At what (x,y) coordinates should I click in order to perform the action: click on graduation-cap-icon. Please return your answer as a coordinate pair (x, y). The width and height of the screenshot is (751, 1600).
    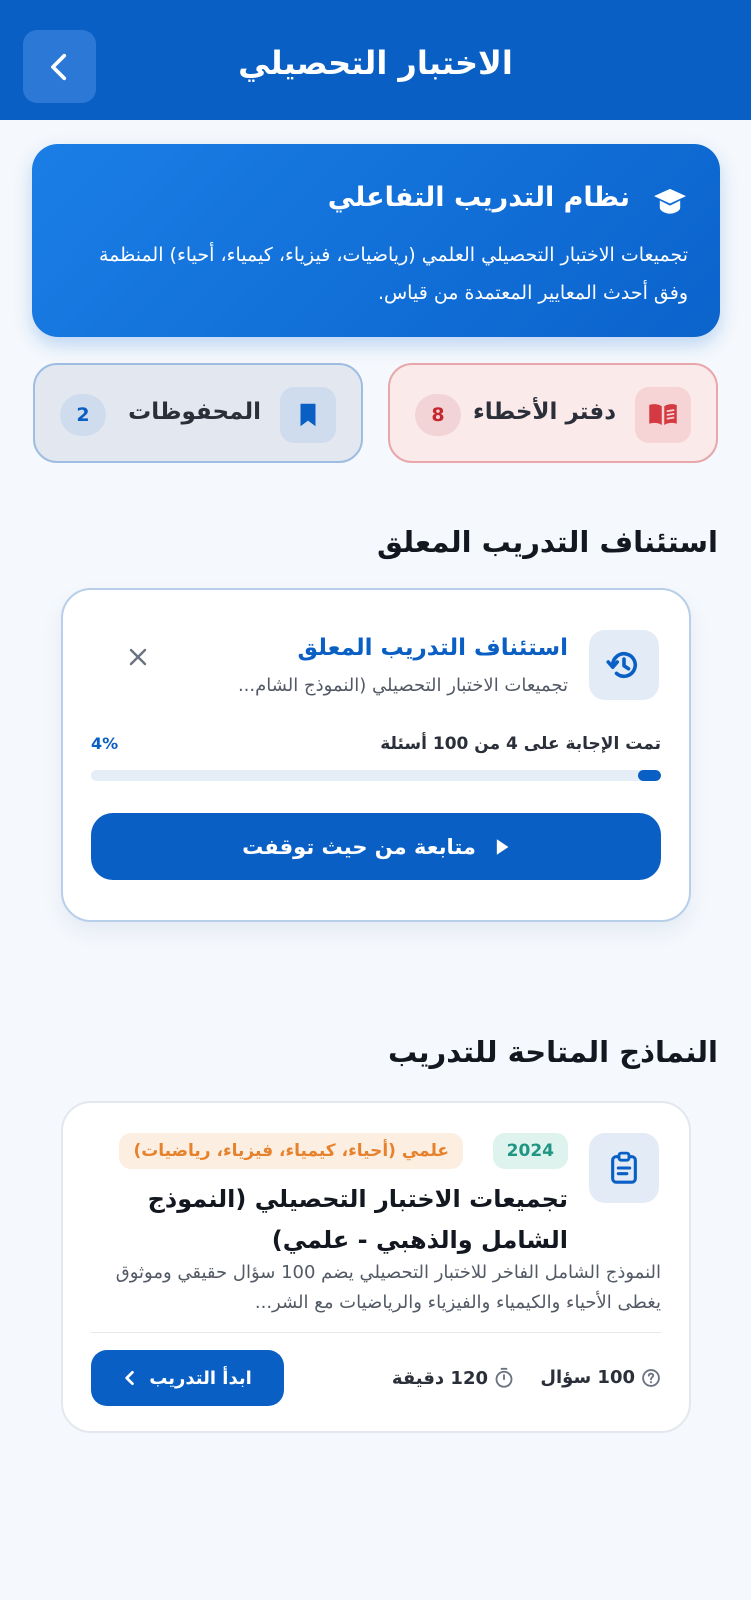
    Looking at the image, I should click on (670, 204).